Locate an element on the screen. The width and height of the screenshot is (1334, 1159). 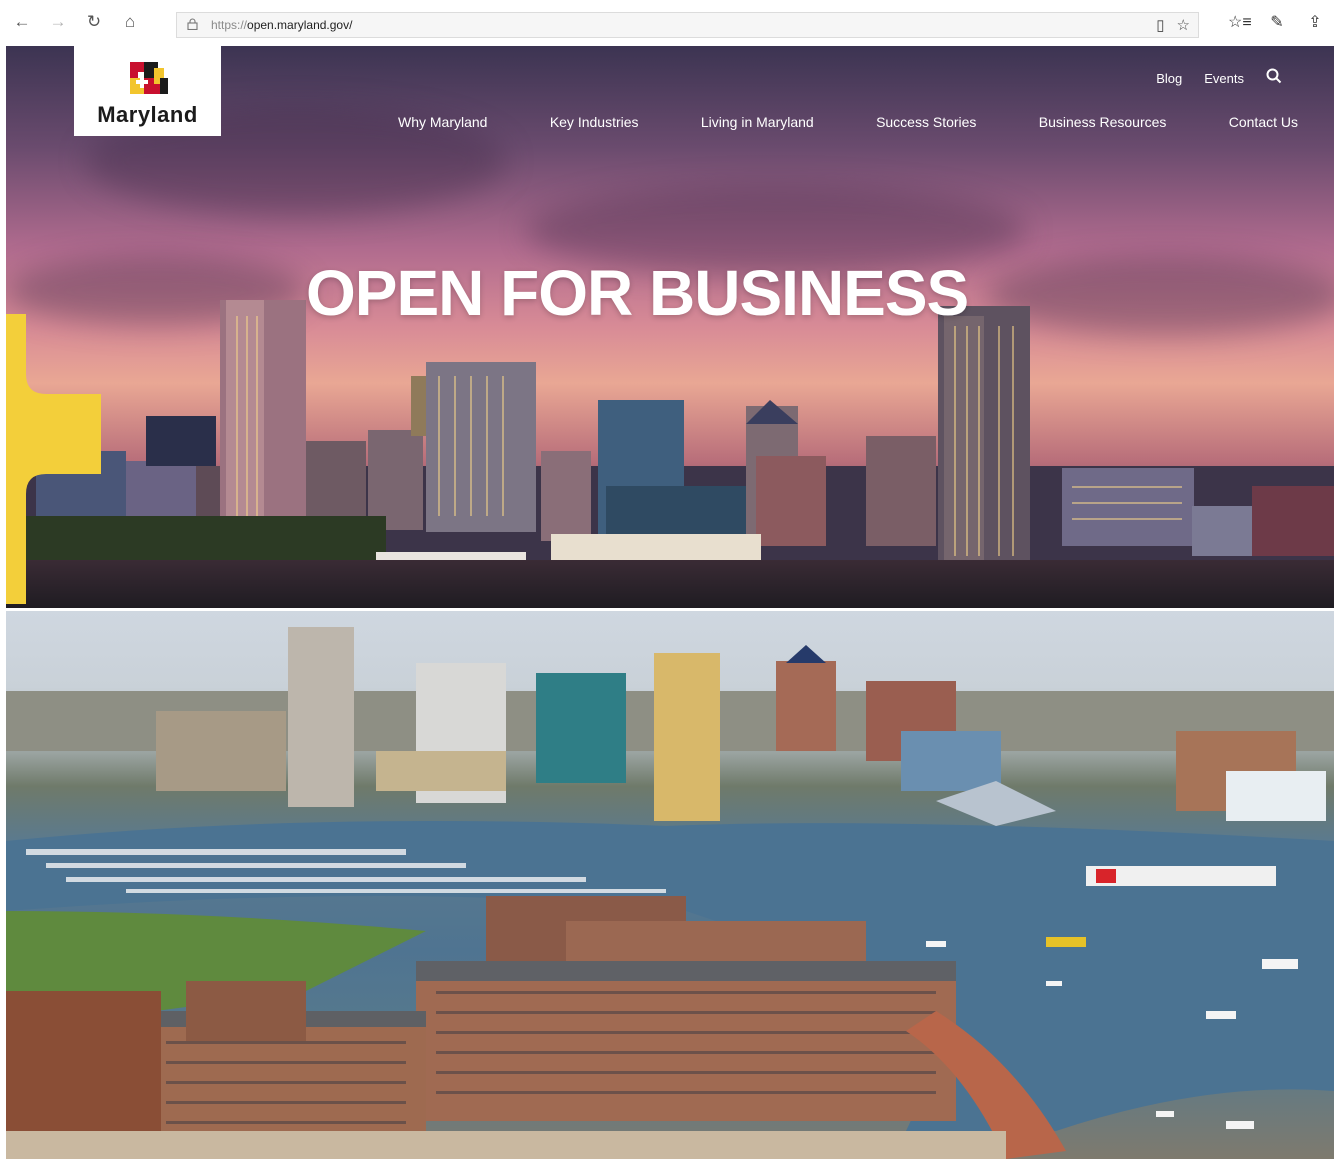
state-flag-cross-accent is located at coordinates (53, 459).